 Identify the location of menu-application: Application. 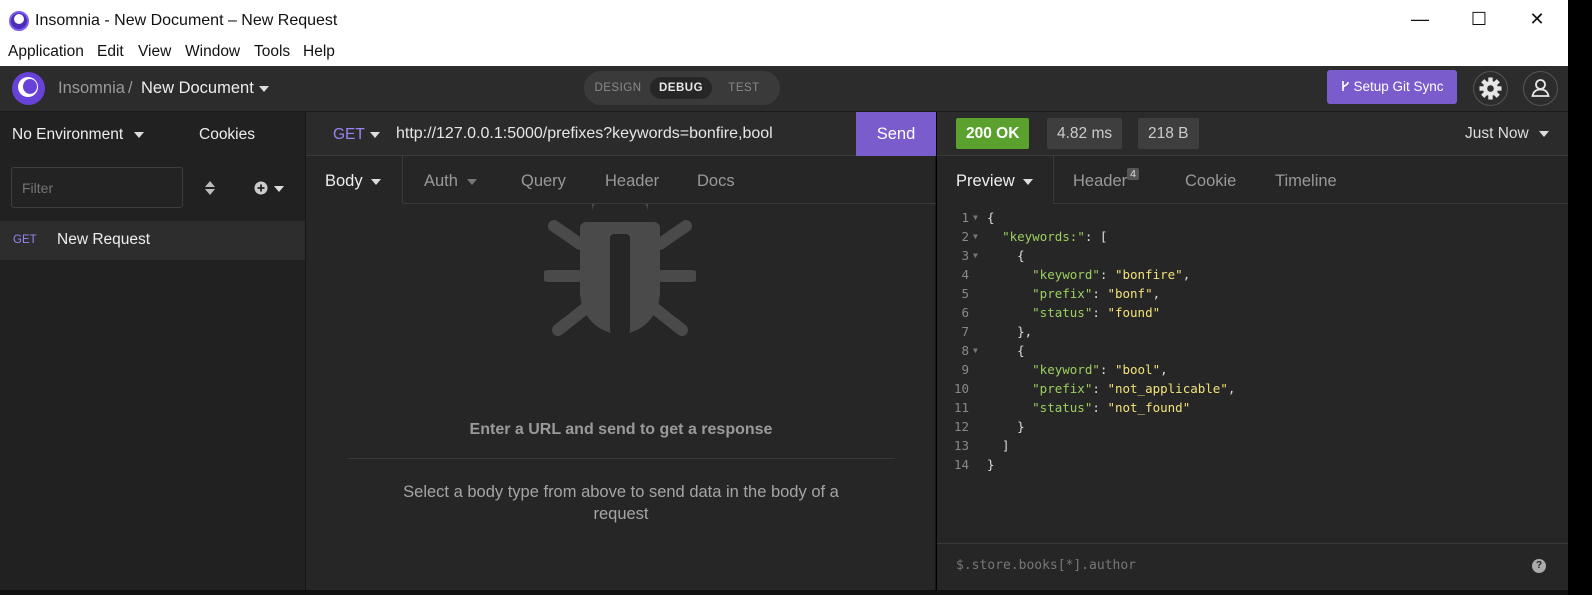
(46, 52).